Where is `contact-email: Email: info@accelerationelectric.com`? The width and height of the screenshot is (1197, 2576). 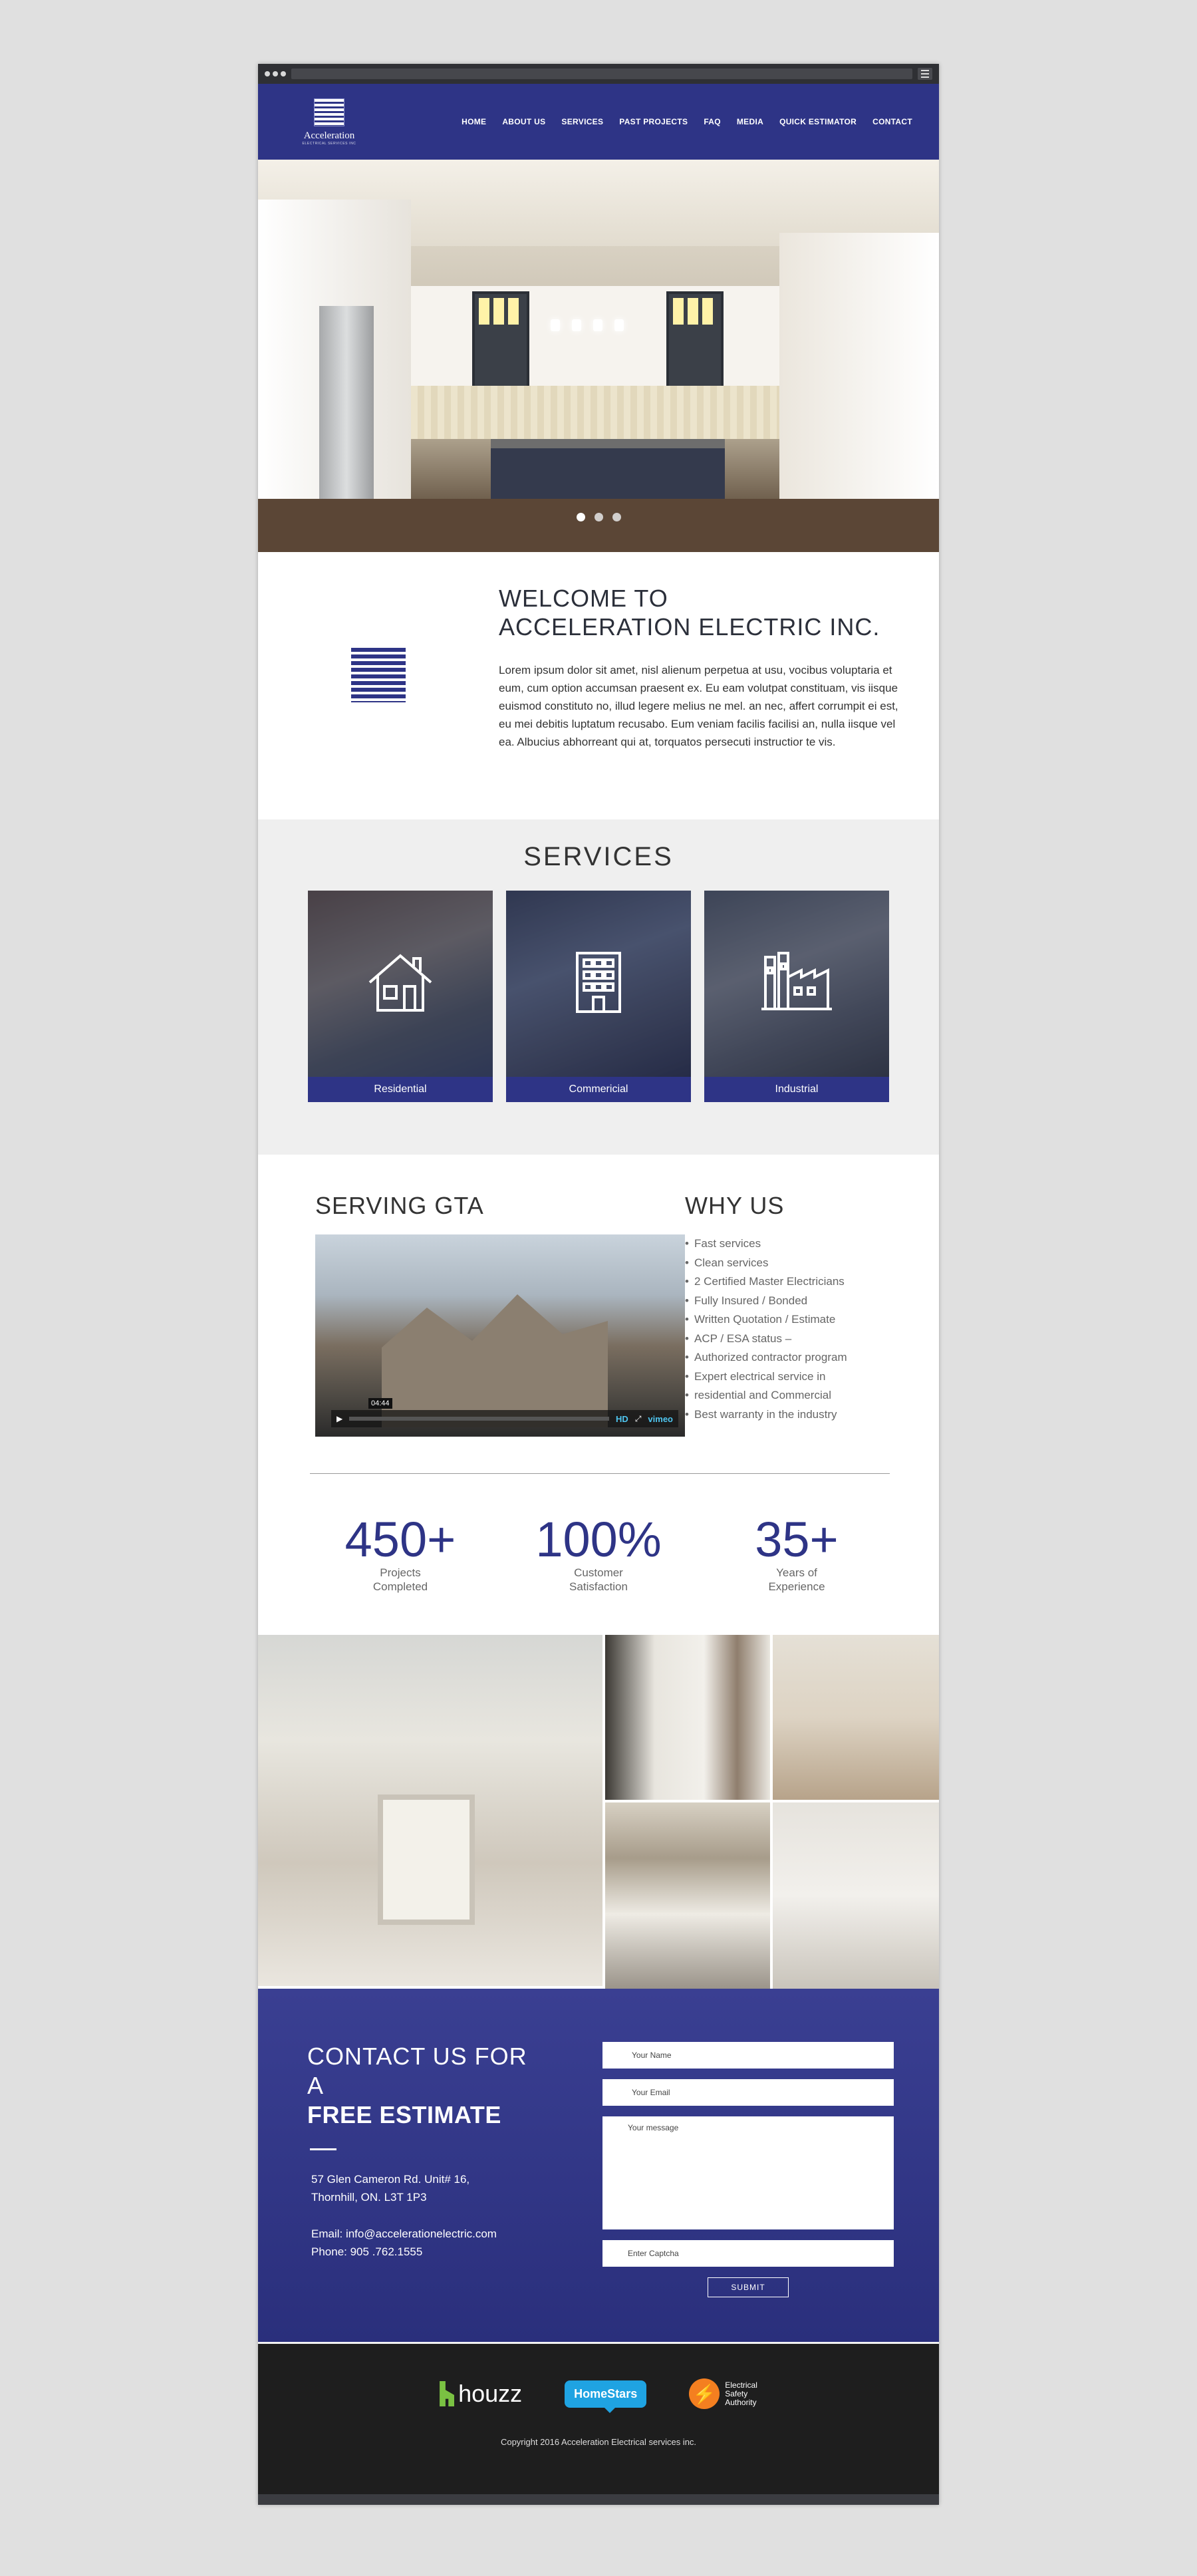
contact-email: Email: info@accelerationelectric.com is located at coordinates (427, 2234).